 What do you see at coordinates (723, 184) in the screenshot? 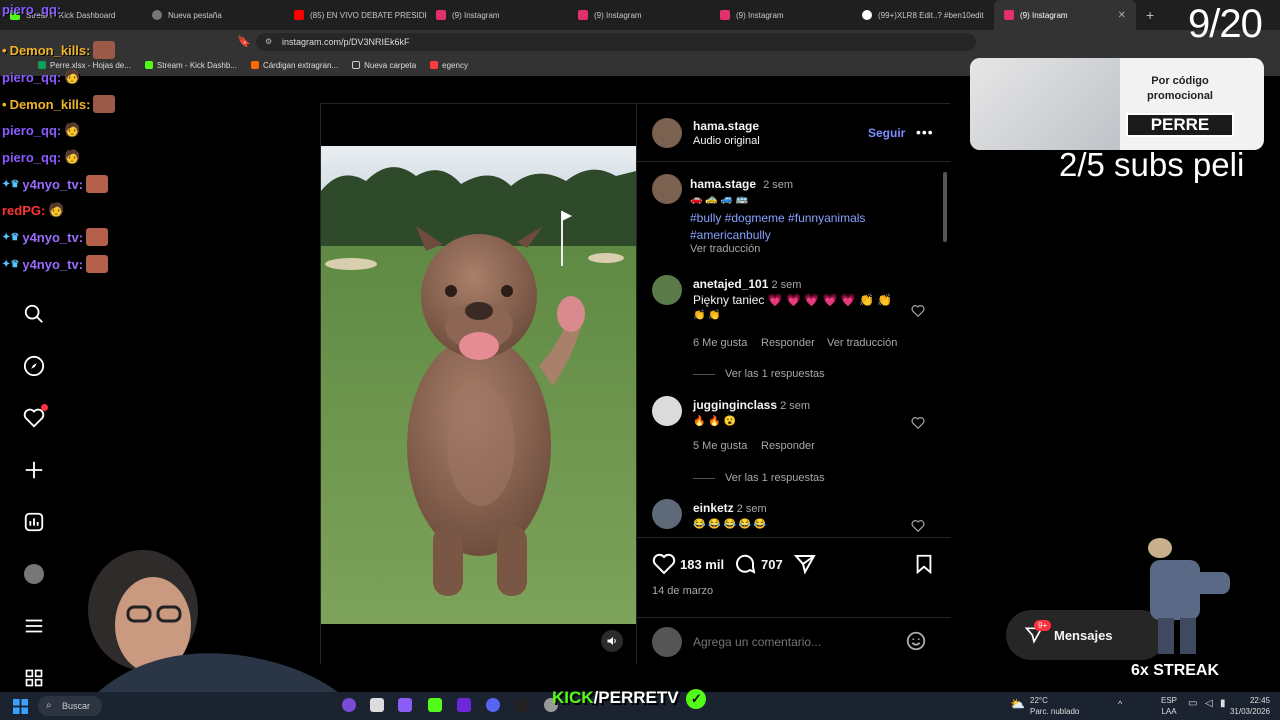
I see `caption-username: hama.stage` at bounding box center [723, 184].